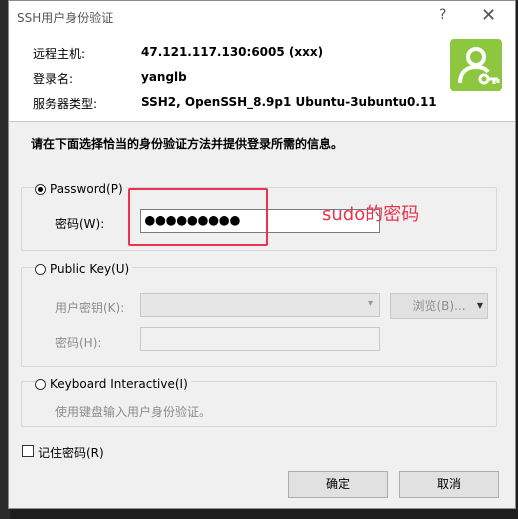 This screenshot has width=518, height=519. Describe the element at coordinates (40, 384) in the screenshot. I see `keyboard-interactive-radio` at that location.